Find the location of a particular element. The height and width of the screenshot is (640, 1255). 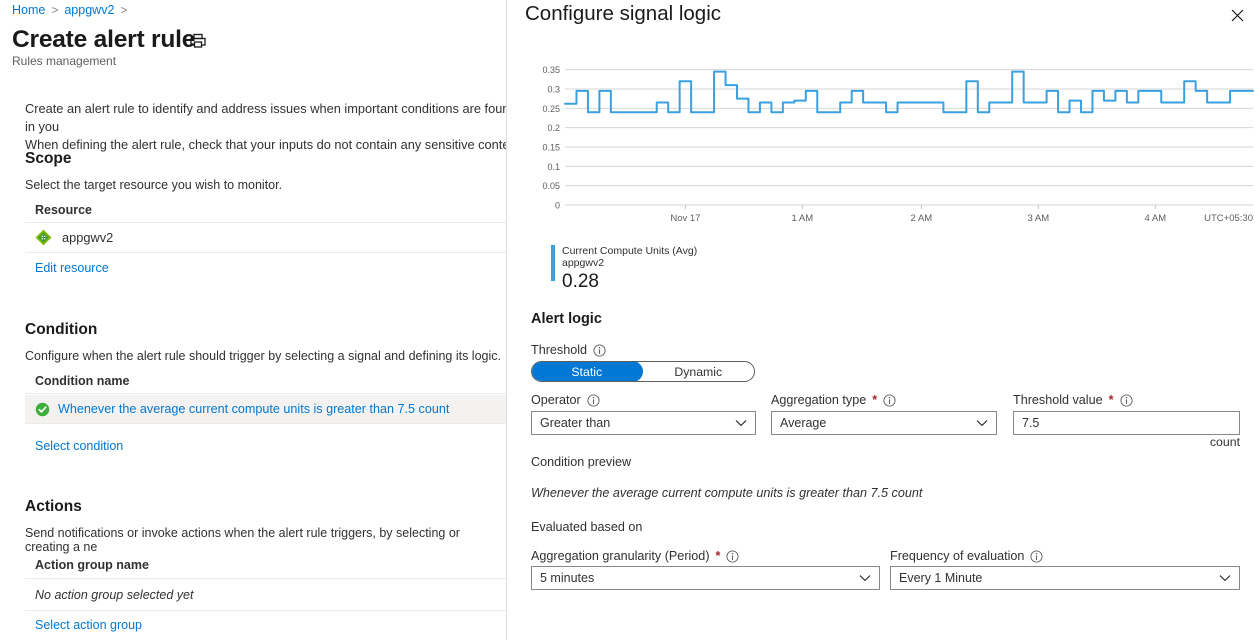

page-title: Create alert rule is located at coordinates (104, 39).